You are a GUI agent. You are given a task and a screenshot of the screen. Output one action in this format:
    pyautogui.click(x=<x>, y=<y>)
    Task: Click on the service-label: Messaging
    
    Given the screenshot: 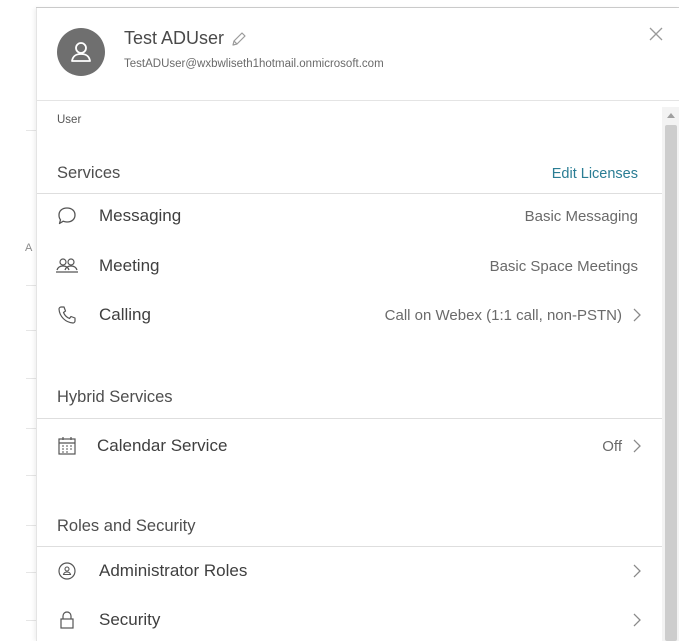 What is the action you would take?
    pyautogui.click(x=140, y=215)
    